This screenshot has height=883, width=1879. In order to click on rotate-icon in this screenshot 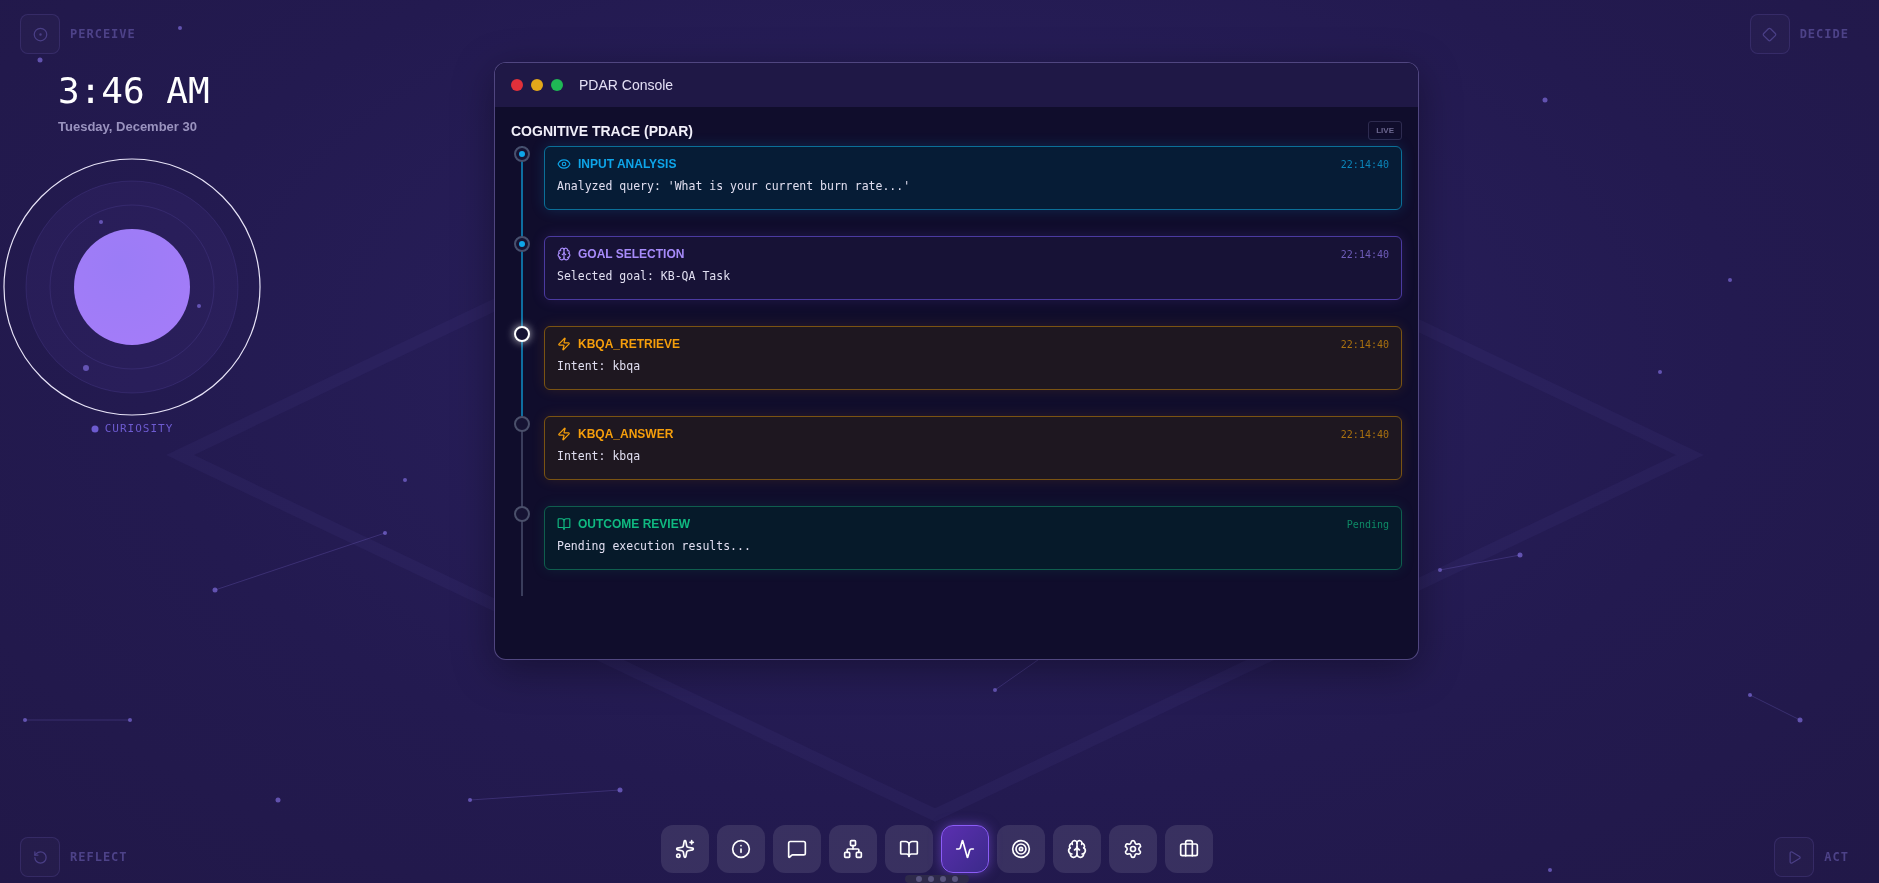, I will do `click(40, 857)`.